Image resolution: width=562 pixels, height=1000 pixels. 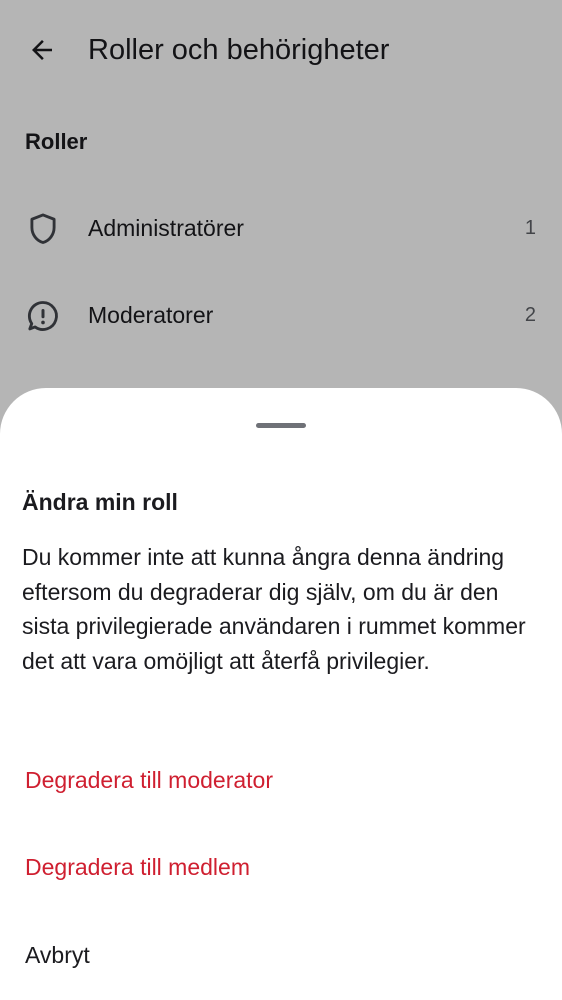 I want to click on cancel-button: Avbryt, so click(x=281, y=956).